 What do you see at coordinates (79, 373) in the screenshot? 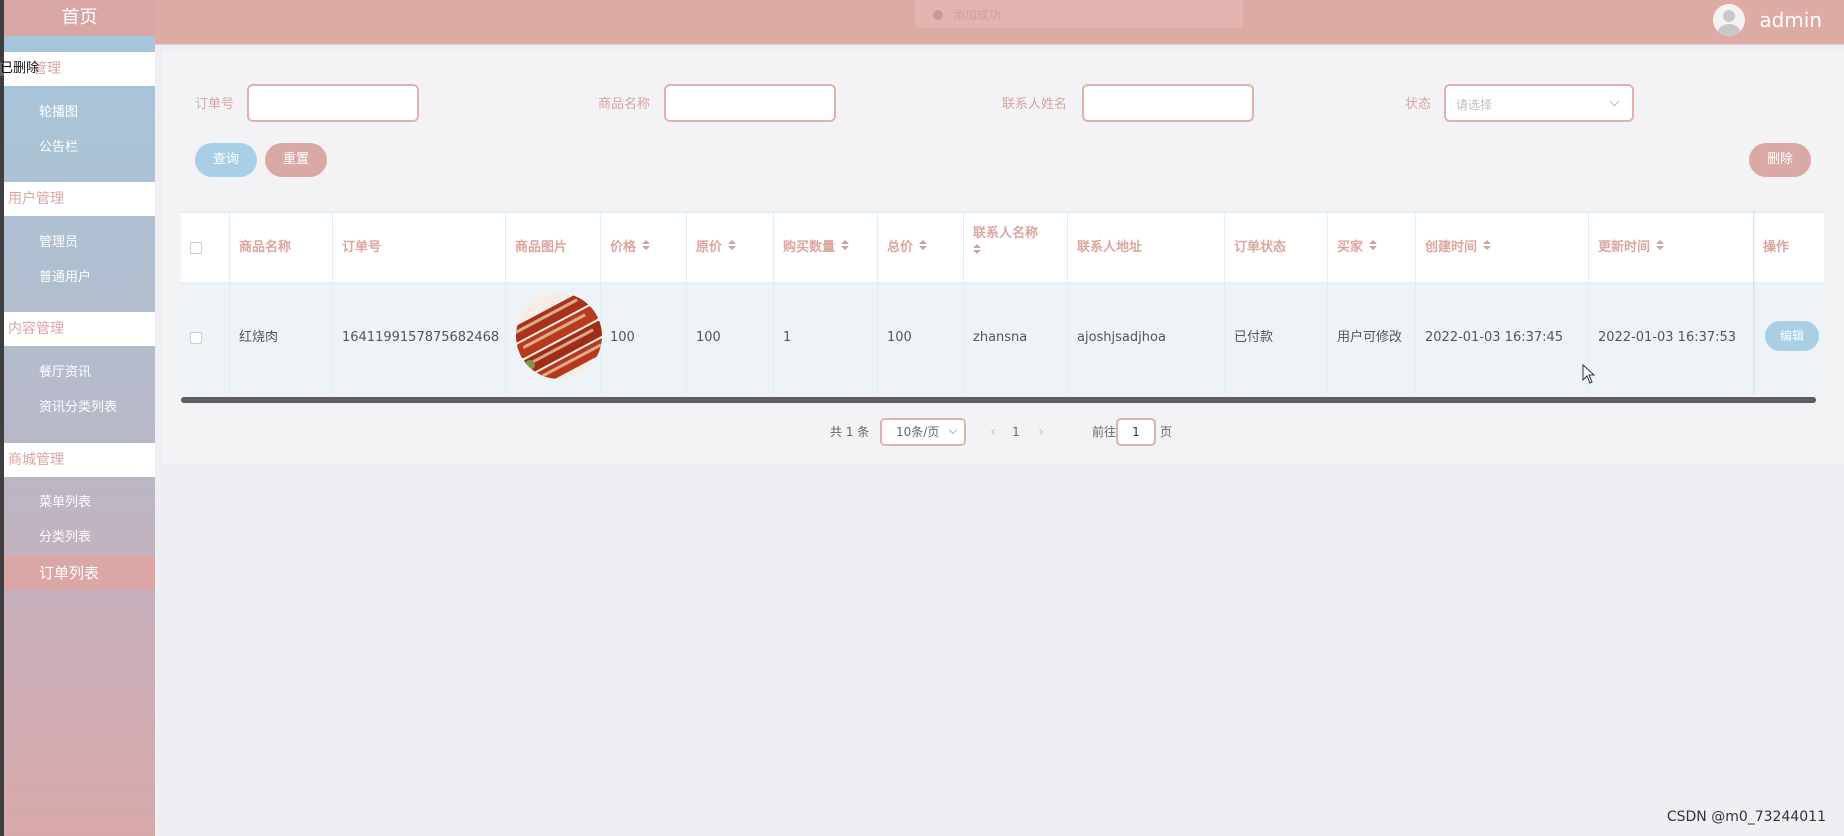
I see `sidebar-item-news: 餐厅资讯` at bounding box center [79, 373].